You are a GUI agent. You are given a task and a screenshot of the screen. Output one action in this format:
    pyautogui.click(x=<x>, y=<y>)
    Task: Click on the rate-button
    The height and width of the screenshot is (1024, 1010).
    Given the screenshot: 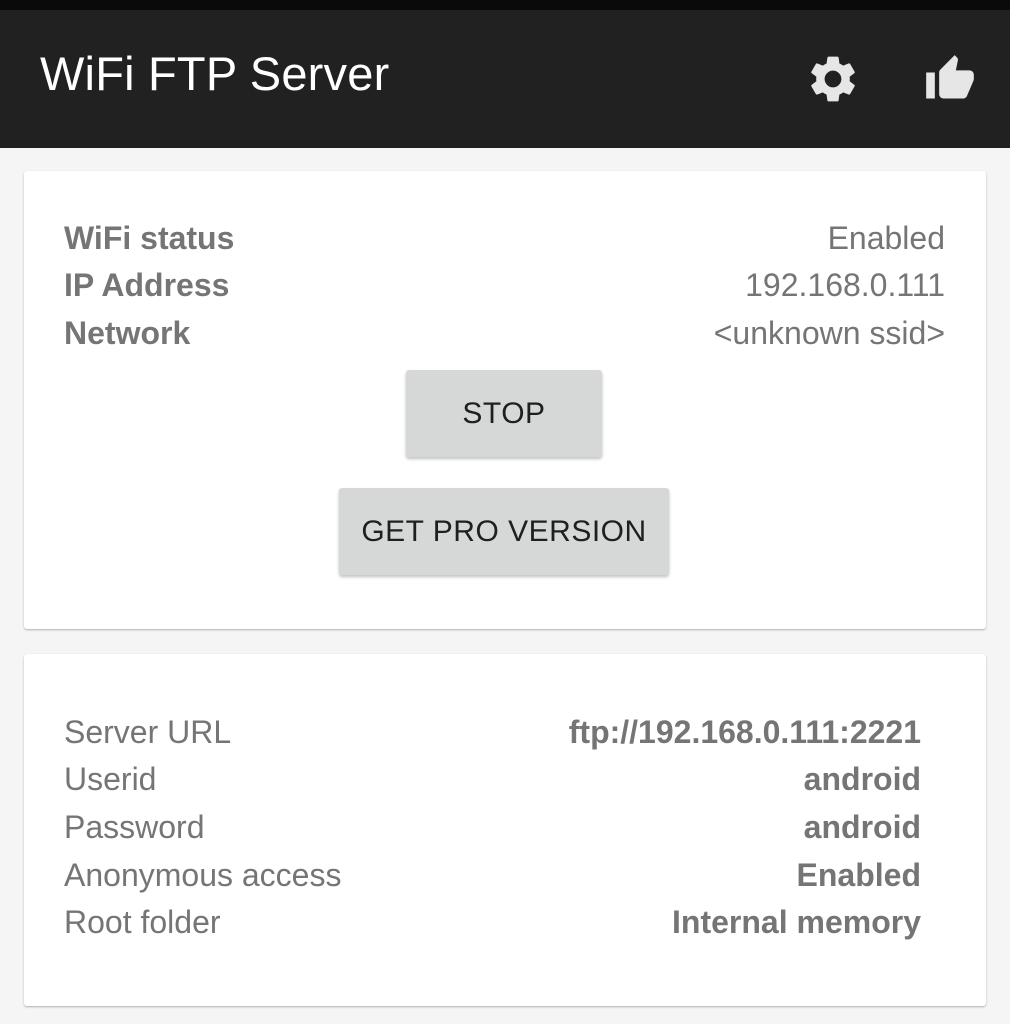 What is the action you would take?
    pyautogui.click(x=950, y=79)
    